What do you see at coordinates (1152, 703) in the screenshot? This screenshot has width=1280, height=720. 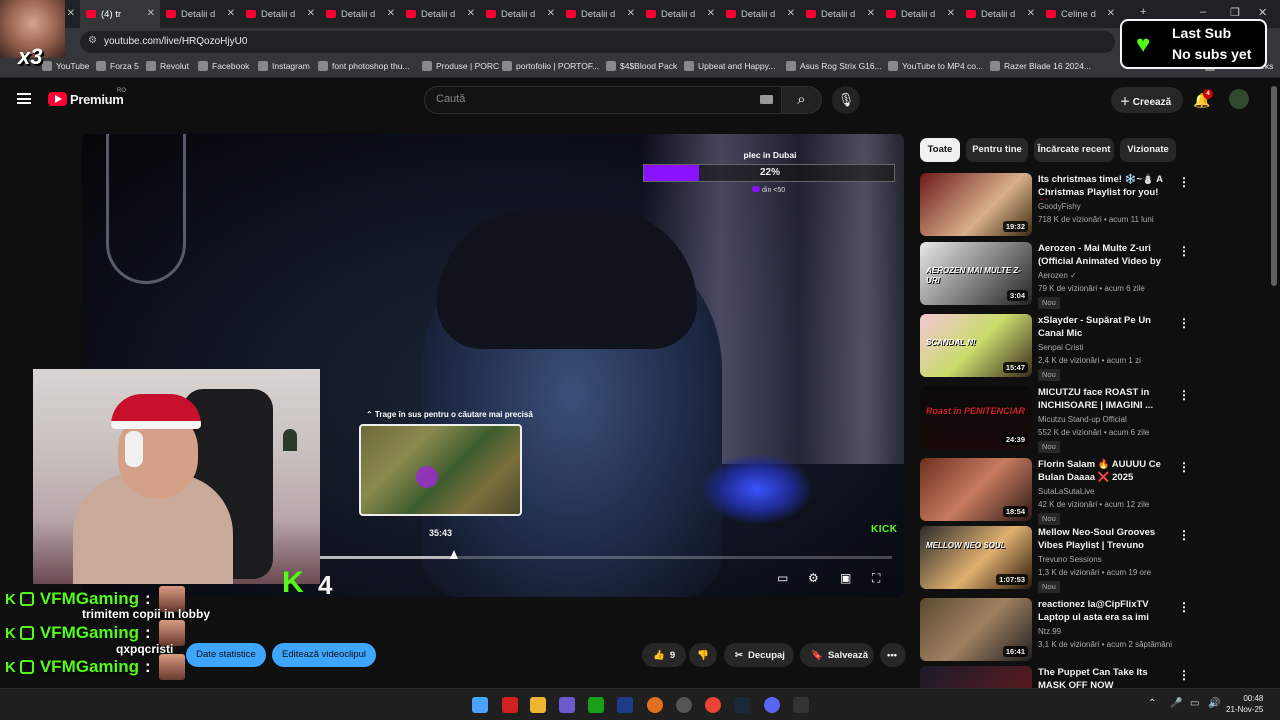 I see `tray-chevron-icon: ⌃` at bounding box center [1152, 703].